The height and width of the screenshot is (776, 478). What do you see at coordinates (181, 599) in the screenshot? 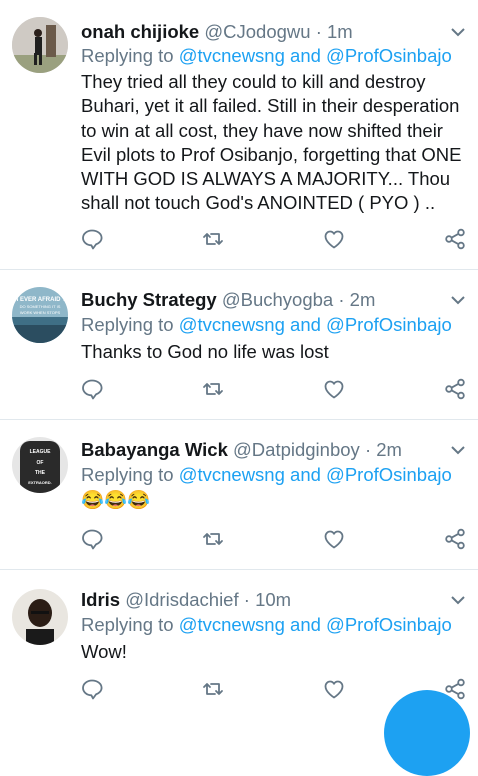
I see `user-handle: @Idrisdachief` at bounding box center [181, 599].